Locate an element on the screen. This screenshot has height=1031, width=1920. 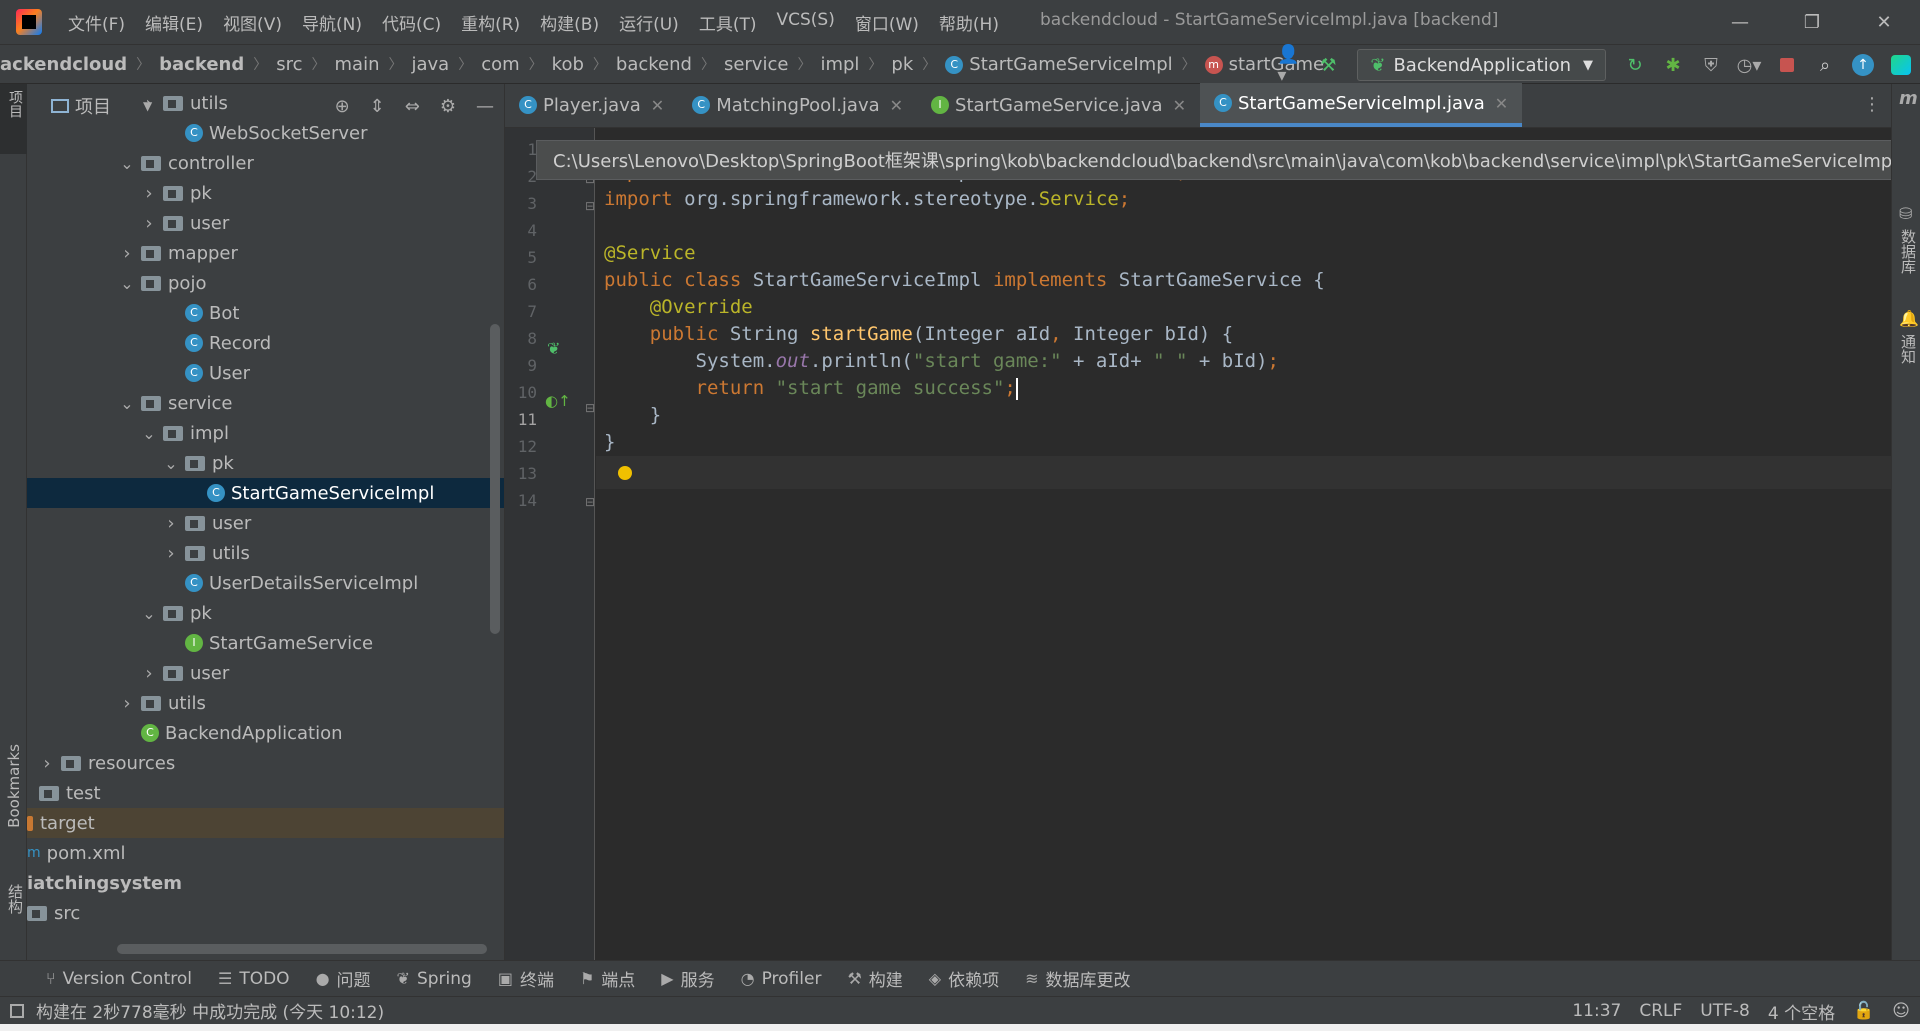
menu-item: 文件(F) is located at coordinates (96, 22).